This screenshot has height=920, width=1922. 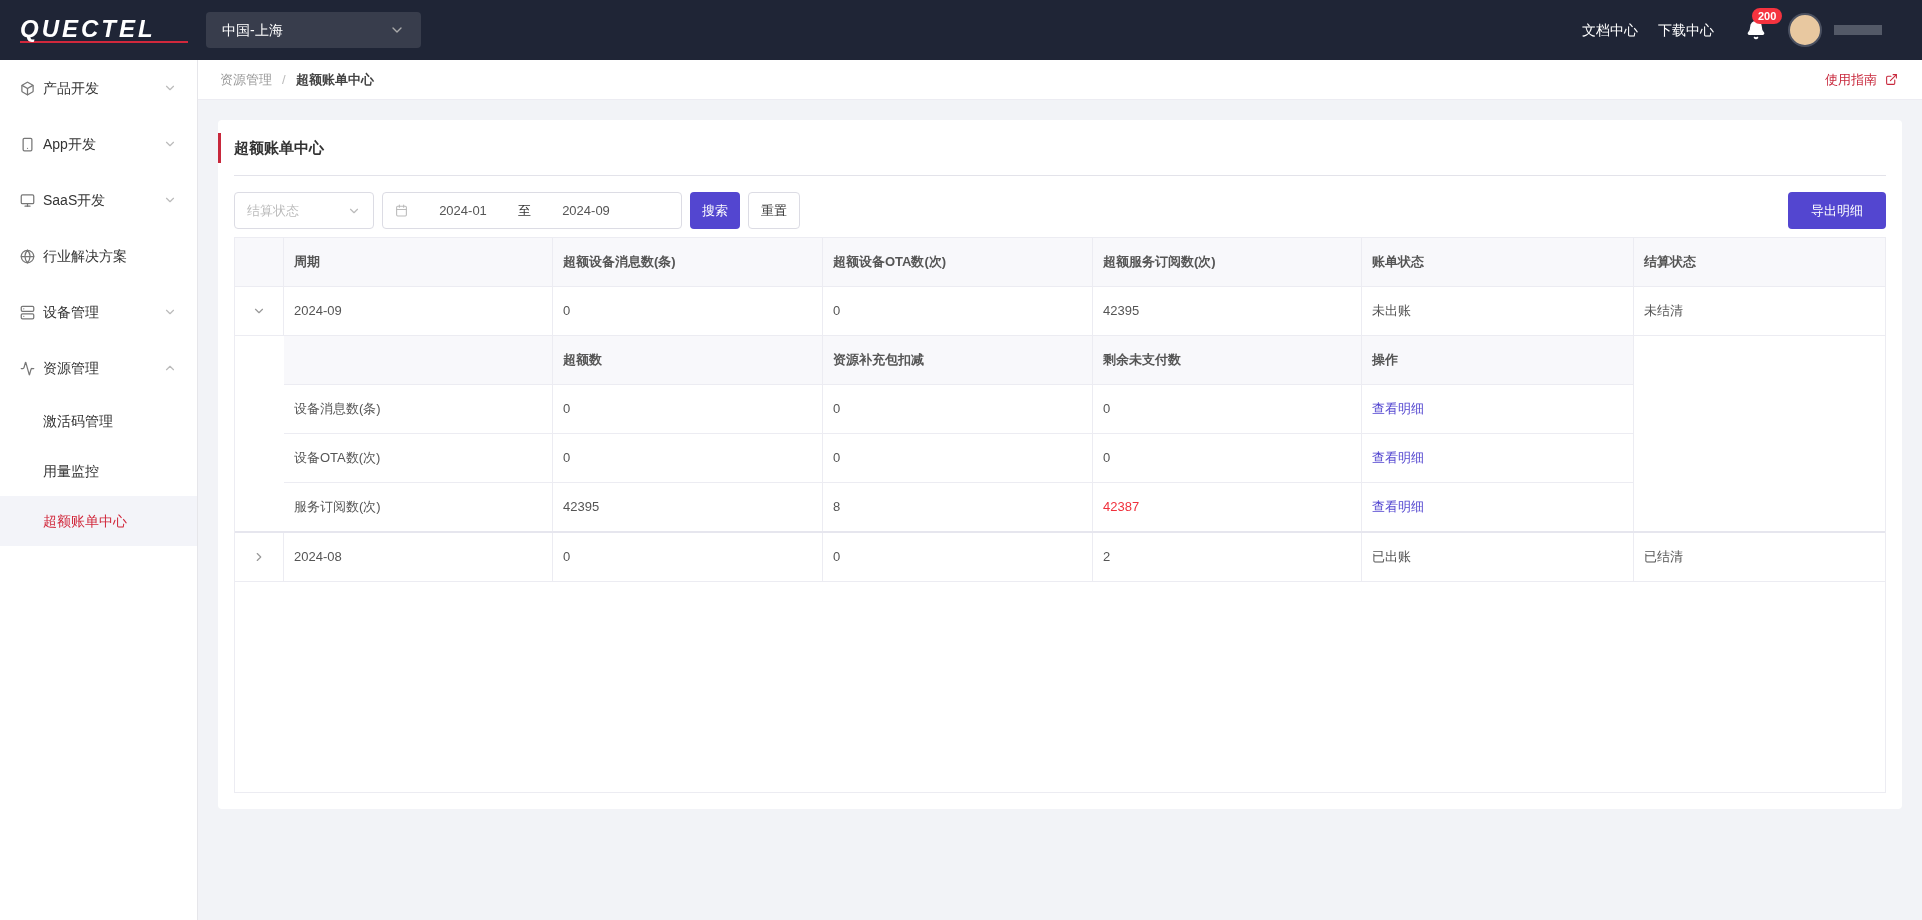 What do you see at coordinates (1891, 79) in the screenshot?
I see `external-link-icon` at bounding box center [1891, 79].